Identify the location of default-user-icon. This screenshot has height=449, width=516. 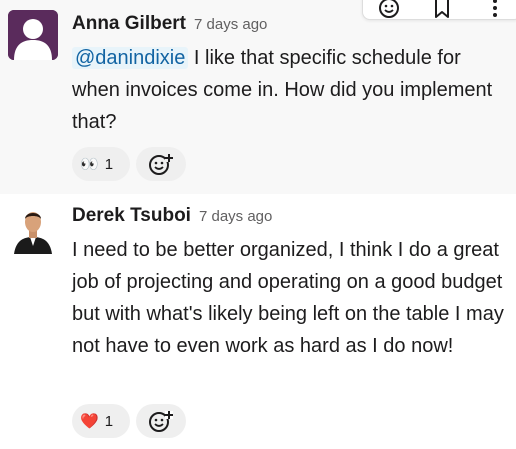
(33, 35).